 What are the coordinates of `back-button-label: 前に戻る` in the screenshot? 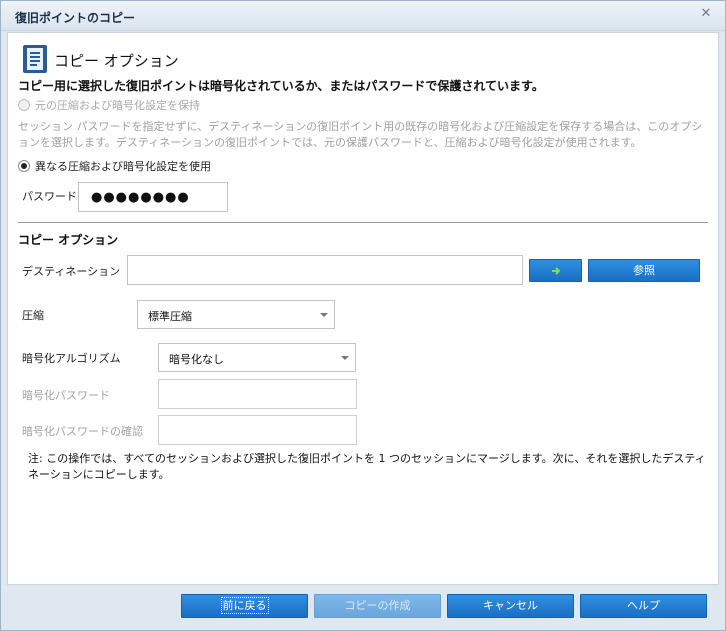 It's located at (244, 605).